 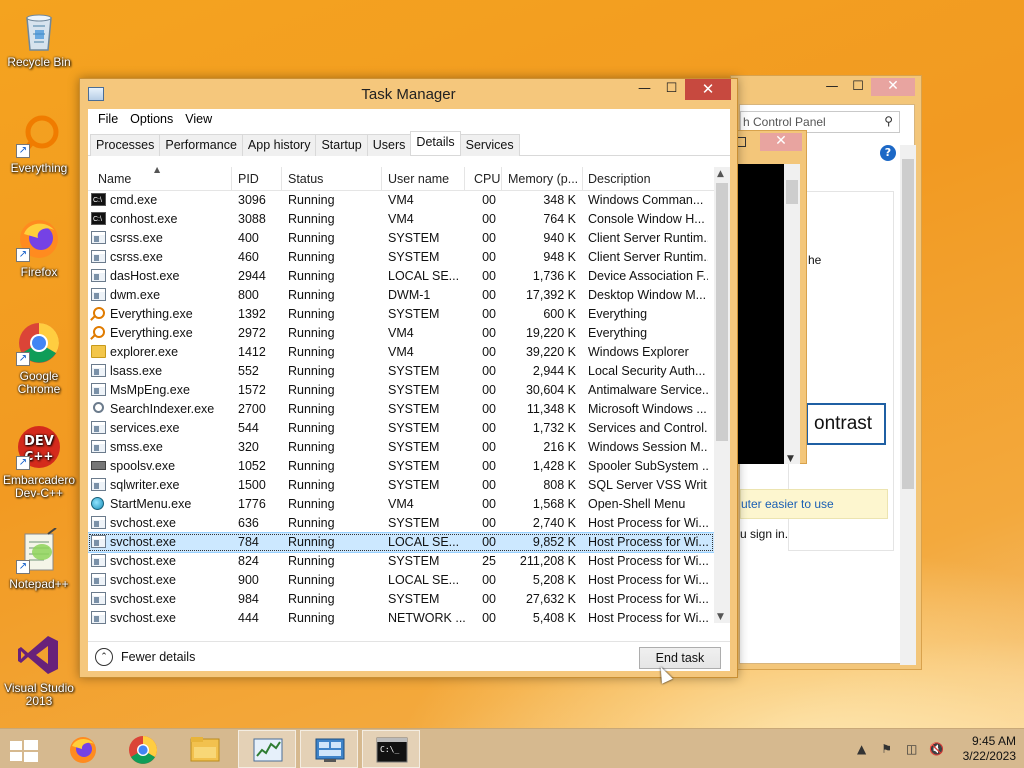 I want to click on console-scrollbar: ▼, so click(x=792, y=314).